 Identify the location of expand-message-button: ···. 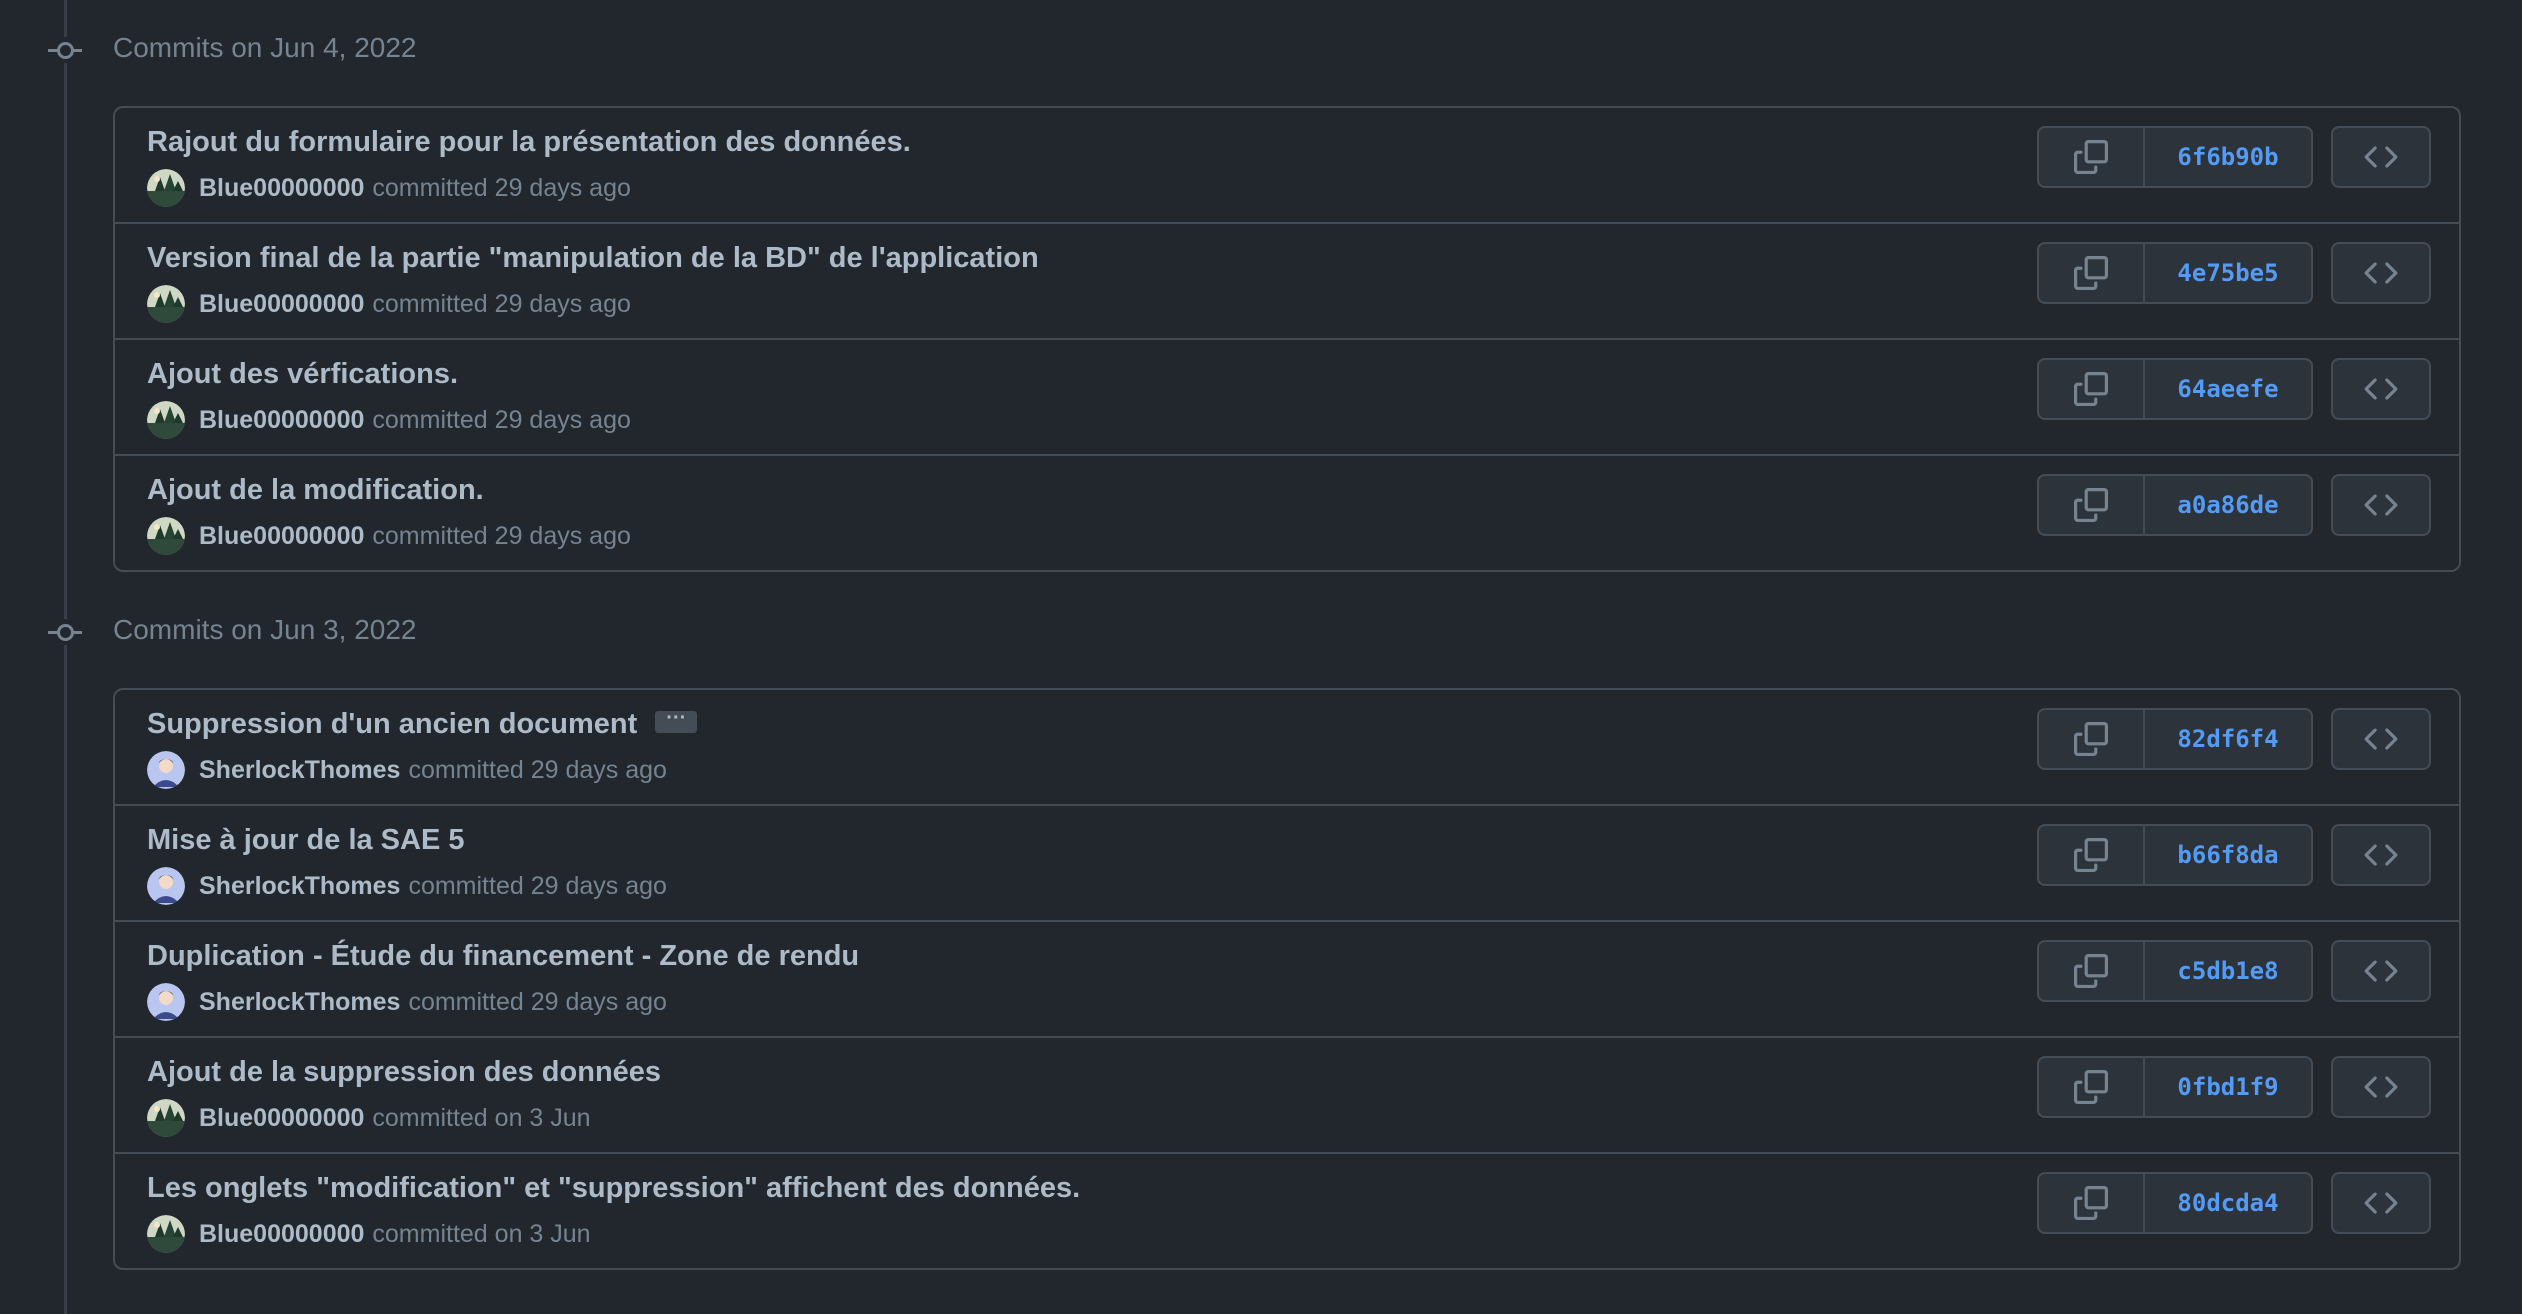
(676, 721).